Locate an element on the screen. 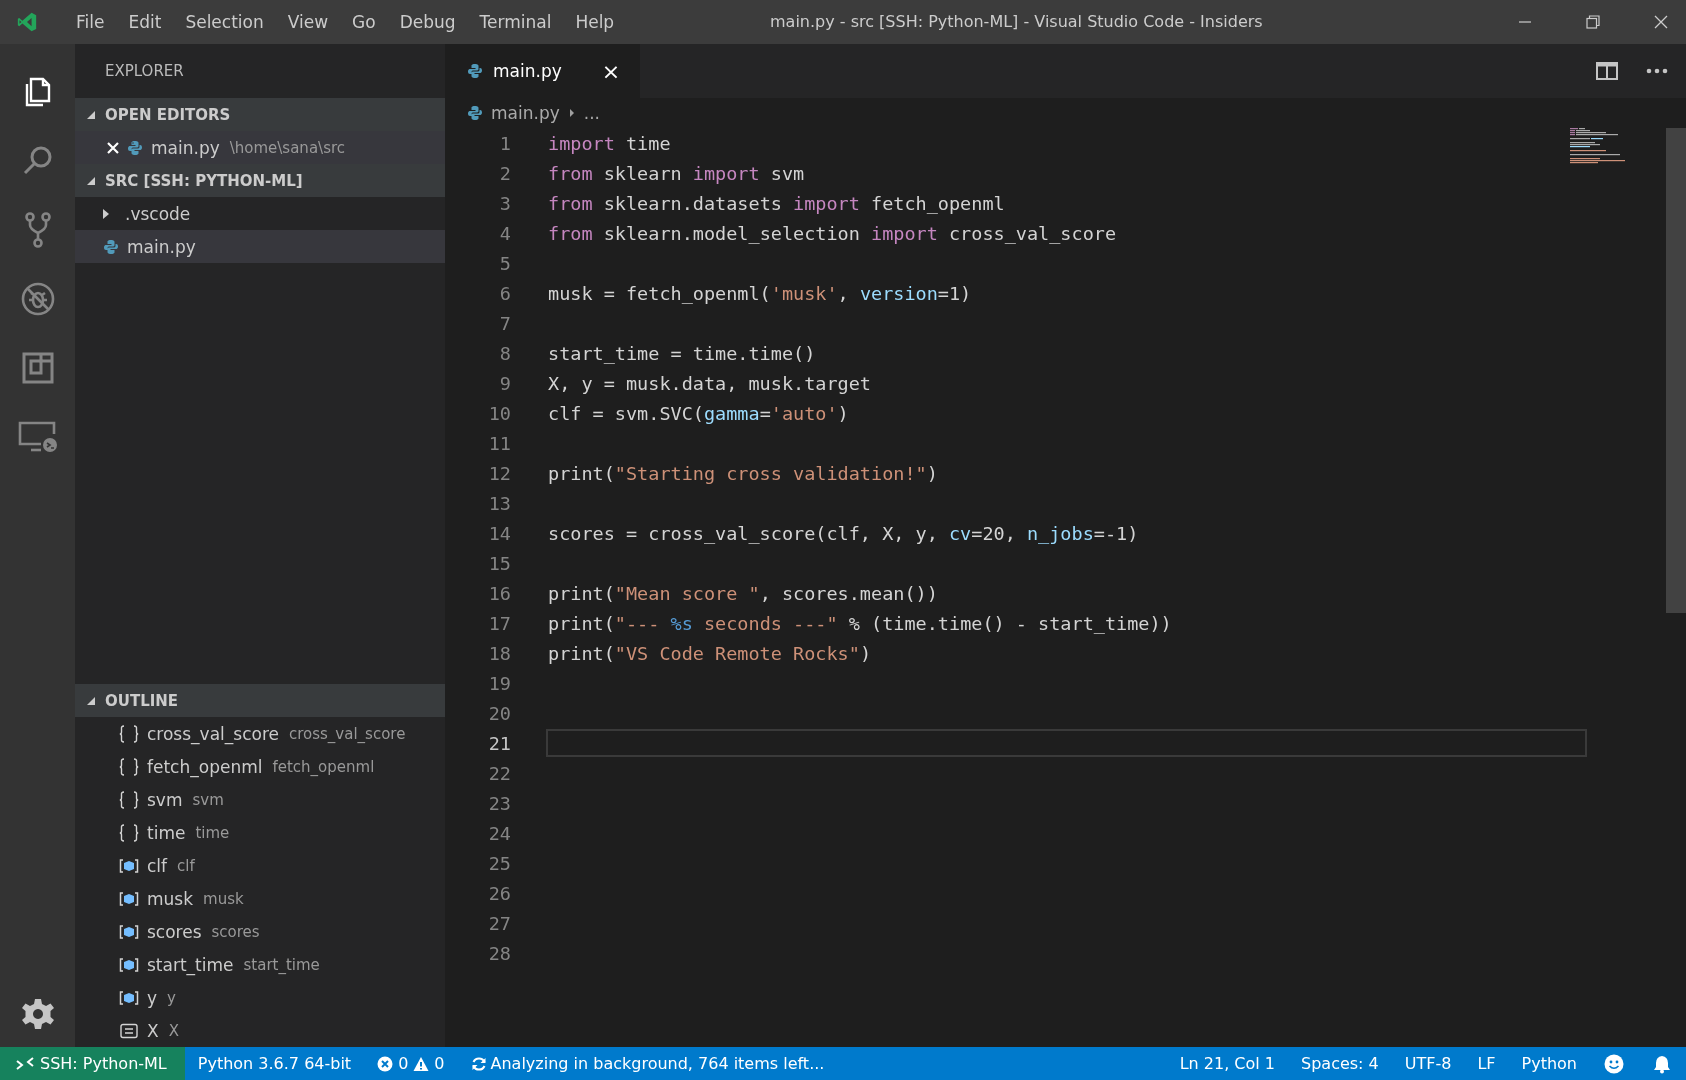 The width and height of the screenshot is (1686, 1080). menu-item: Terminal is located at coordinates (515, 22).